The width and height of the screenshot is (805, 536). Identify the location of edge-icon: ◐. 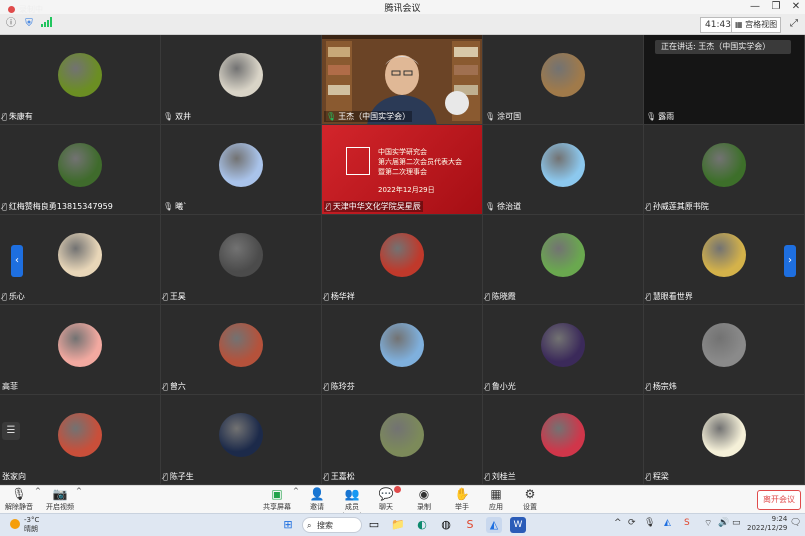
(422, 525).